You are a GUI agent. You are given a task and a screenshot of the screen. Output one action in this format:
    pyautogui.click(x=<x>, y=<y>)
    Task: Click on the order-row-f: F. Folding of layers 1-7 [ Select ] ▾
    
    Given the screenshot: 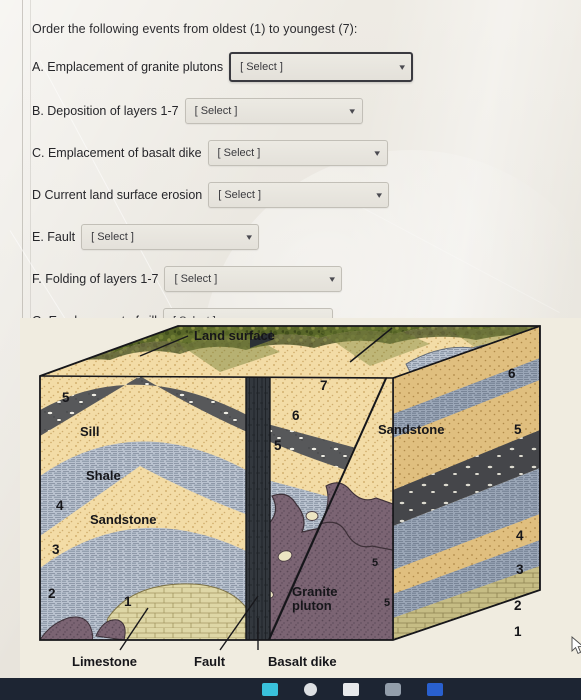 What is the action you would take?
    pyautogui.click(x=292, y=279)
    